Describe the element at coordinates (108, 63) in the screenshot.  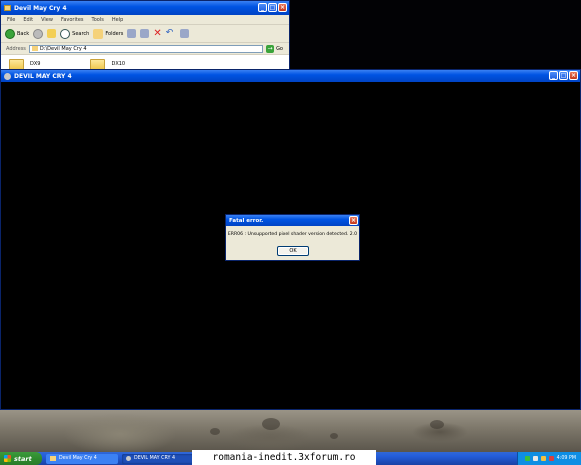
I see `list-item: DX10` at that location.